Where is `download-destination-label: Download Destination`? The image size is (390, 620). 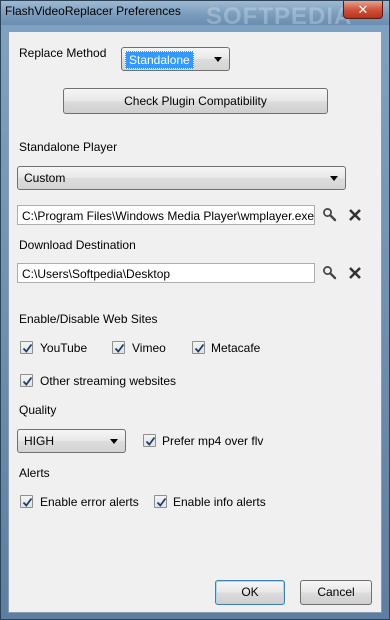 download-destination-label: Download Destination is located at coordinates (77, 245).